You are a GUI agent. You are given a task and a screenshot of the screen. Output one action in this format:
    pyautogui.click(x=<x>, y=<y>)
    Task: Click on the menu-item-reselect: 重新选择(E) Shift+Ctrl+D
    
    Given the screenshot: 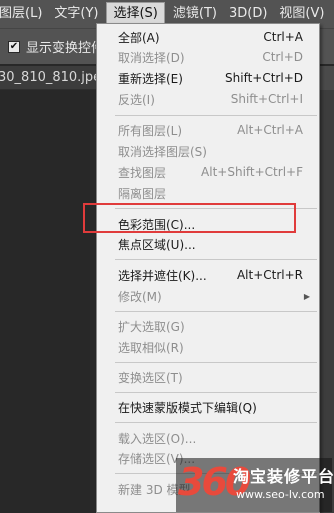 What is the action you would take?
    pyautogui.click(x=208, y=78)
    